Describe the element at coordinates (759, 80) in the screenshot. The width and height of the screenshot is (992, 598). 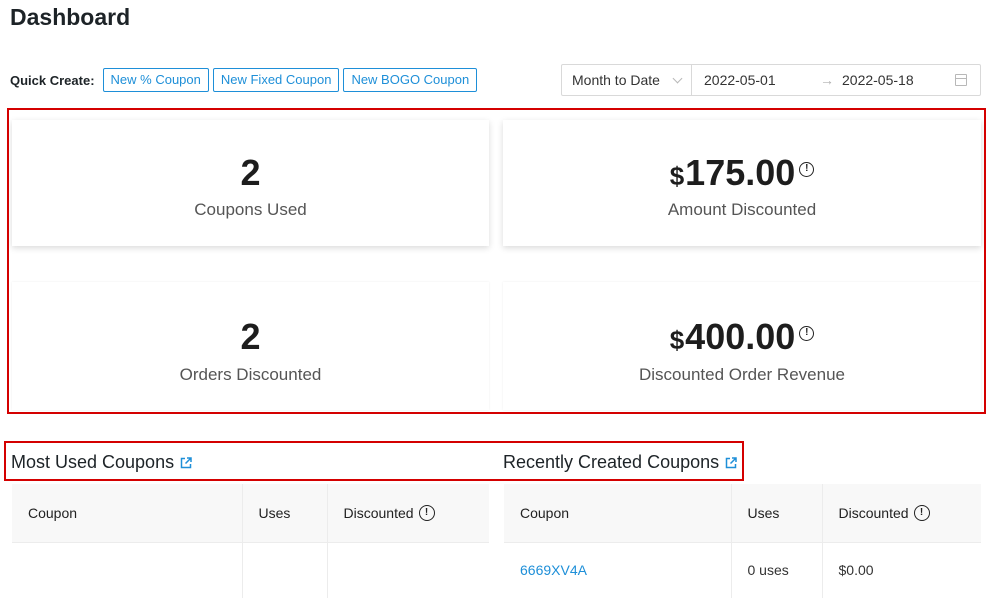
I see `start-date-input: 2022-05-01` at that location.